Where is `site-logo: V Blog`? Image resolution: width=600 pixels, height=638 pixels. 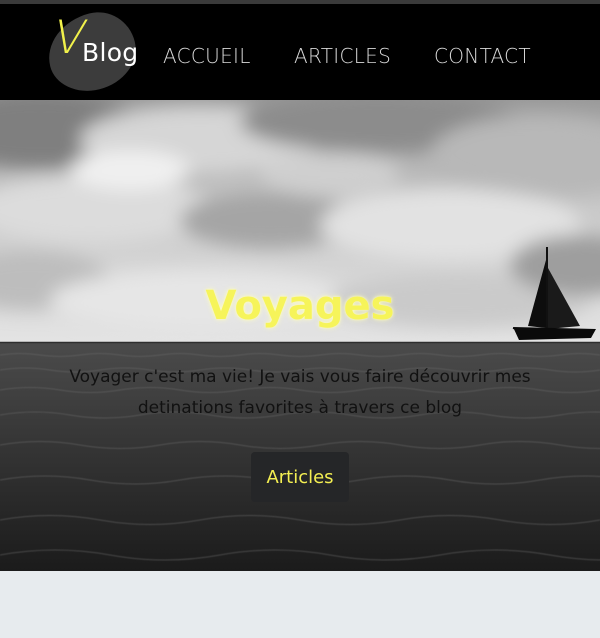 site-logo: V Blog is located at coordinates (92, 52).